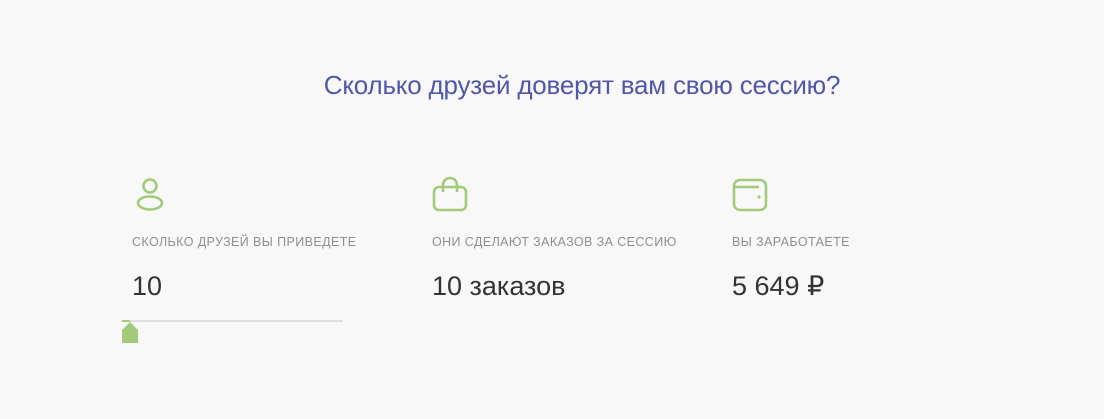 The width and height of the screenshot is (1104, 419). Describe the element at coordinates (130, 332) in the screenshot. I see `slider-handle` at that location.